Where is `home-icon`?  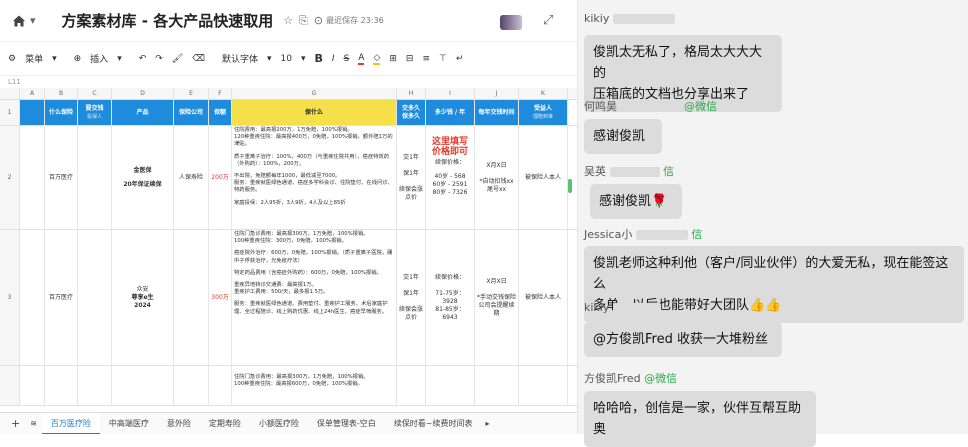 home-icon is located at coordinates (19, 21).